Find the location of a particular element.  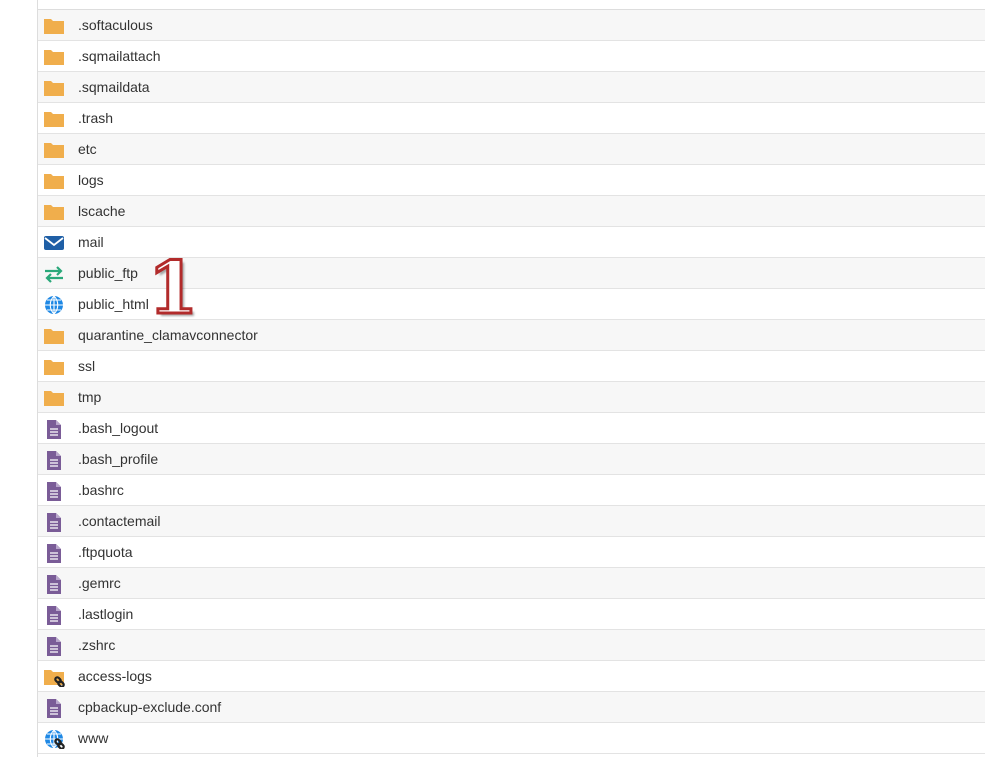

file-row: etc is located at coordinates (511, 149).